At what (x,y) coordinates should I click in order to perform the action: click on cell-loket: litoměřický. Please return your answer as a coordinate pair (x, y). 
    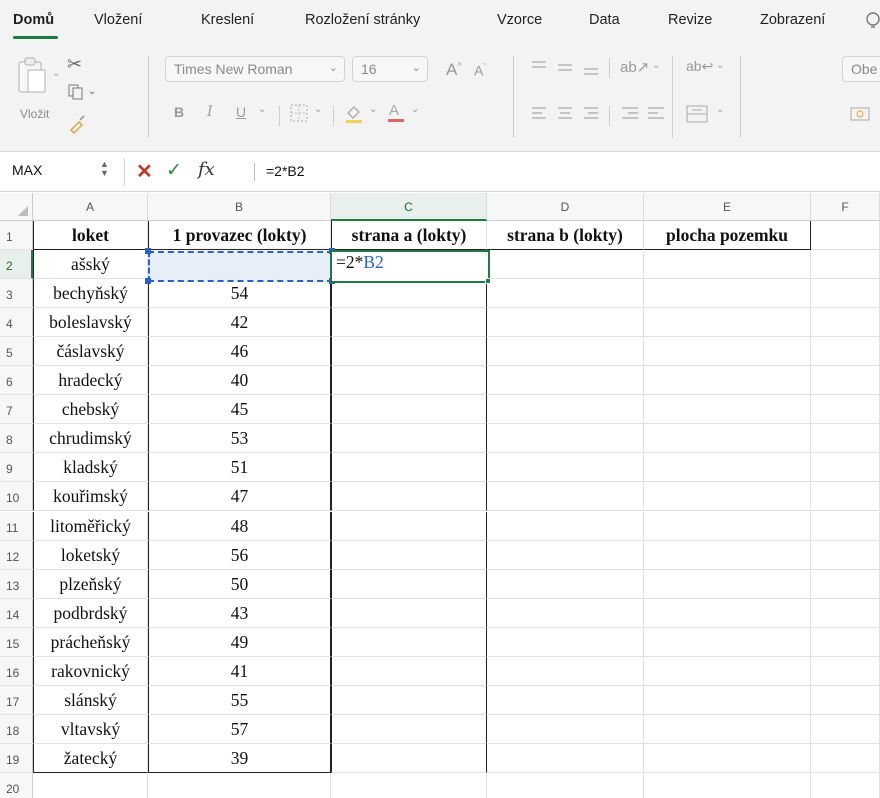
    Looking at the image, I should click on (90, 526).